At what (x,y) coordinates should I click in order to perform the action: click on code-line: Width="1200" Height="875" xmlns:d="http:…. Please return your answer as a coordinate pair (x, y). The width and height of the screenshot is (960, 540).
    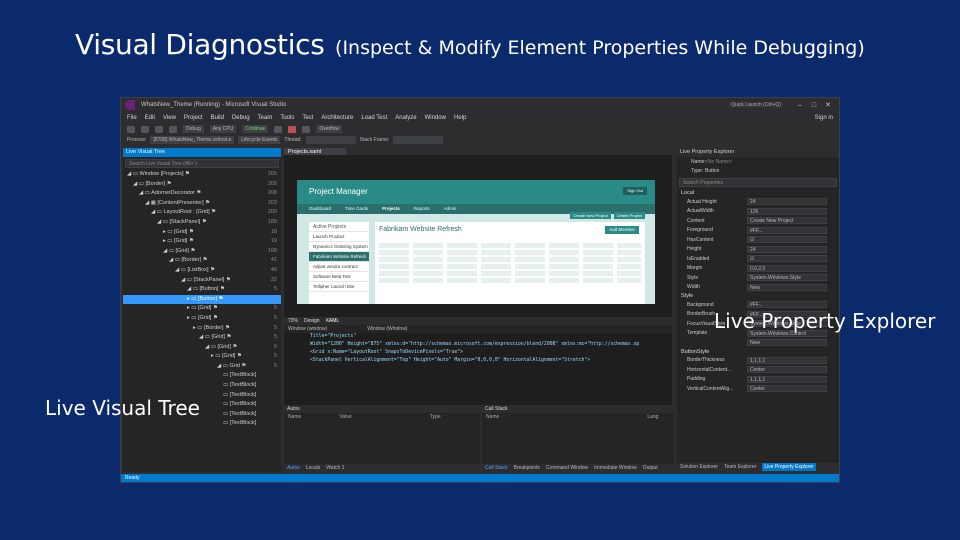
    Looking at the image, I should click on (478, 345).